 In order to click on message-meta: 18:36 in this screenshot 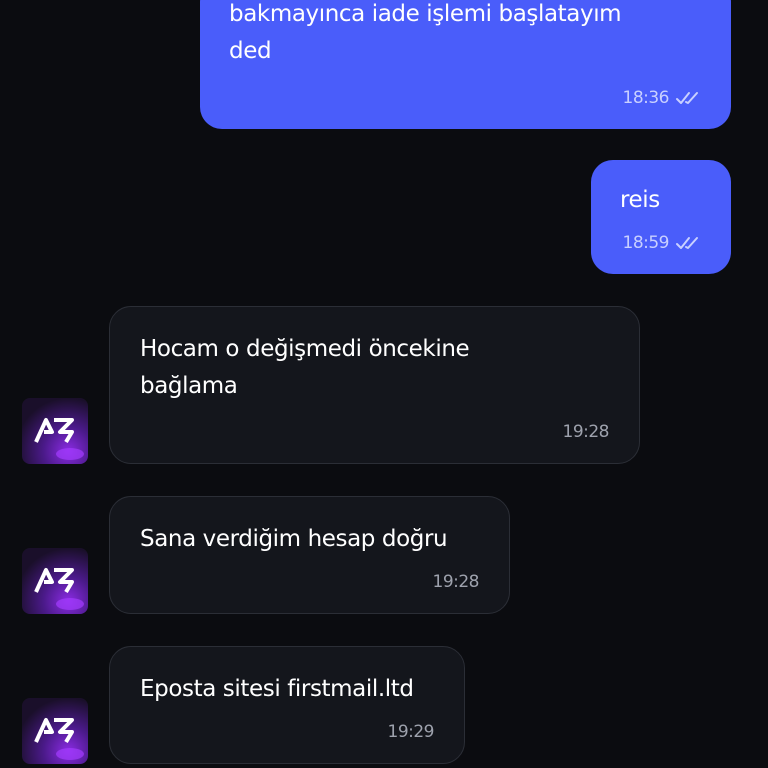, I will do `click(663, 98)`.